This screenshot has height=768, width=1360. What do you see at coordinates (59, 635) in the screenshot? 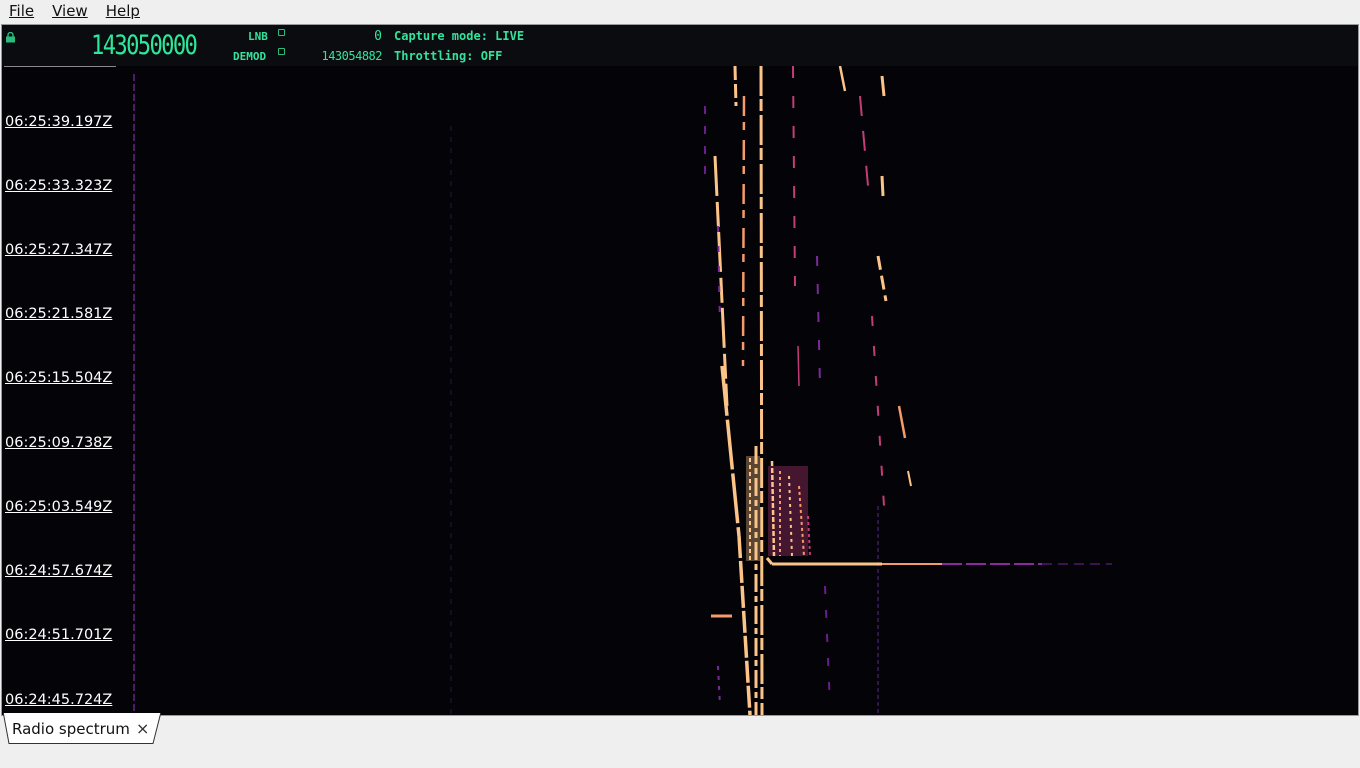
I see `timestamp-label: 06:24:51.701Z` at bounding box center [59, 635].